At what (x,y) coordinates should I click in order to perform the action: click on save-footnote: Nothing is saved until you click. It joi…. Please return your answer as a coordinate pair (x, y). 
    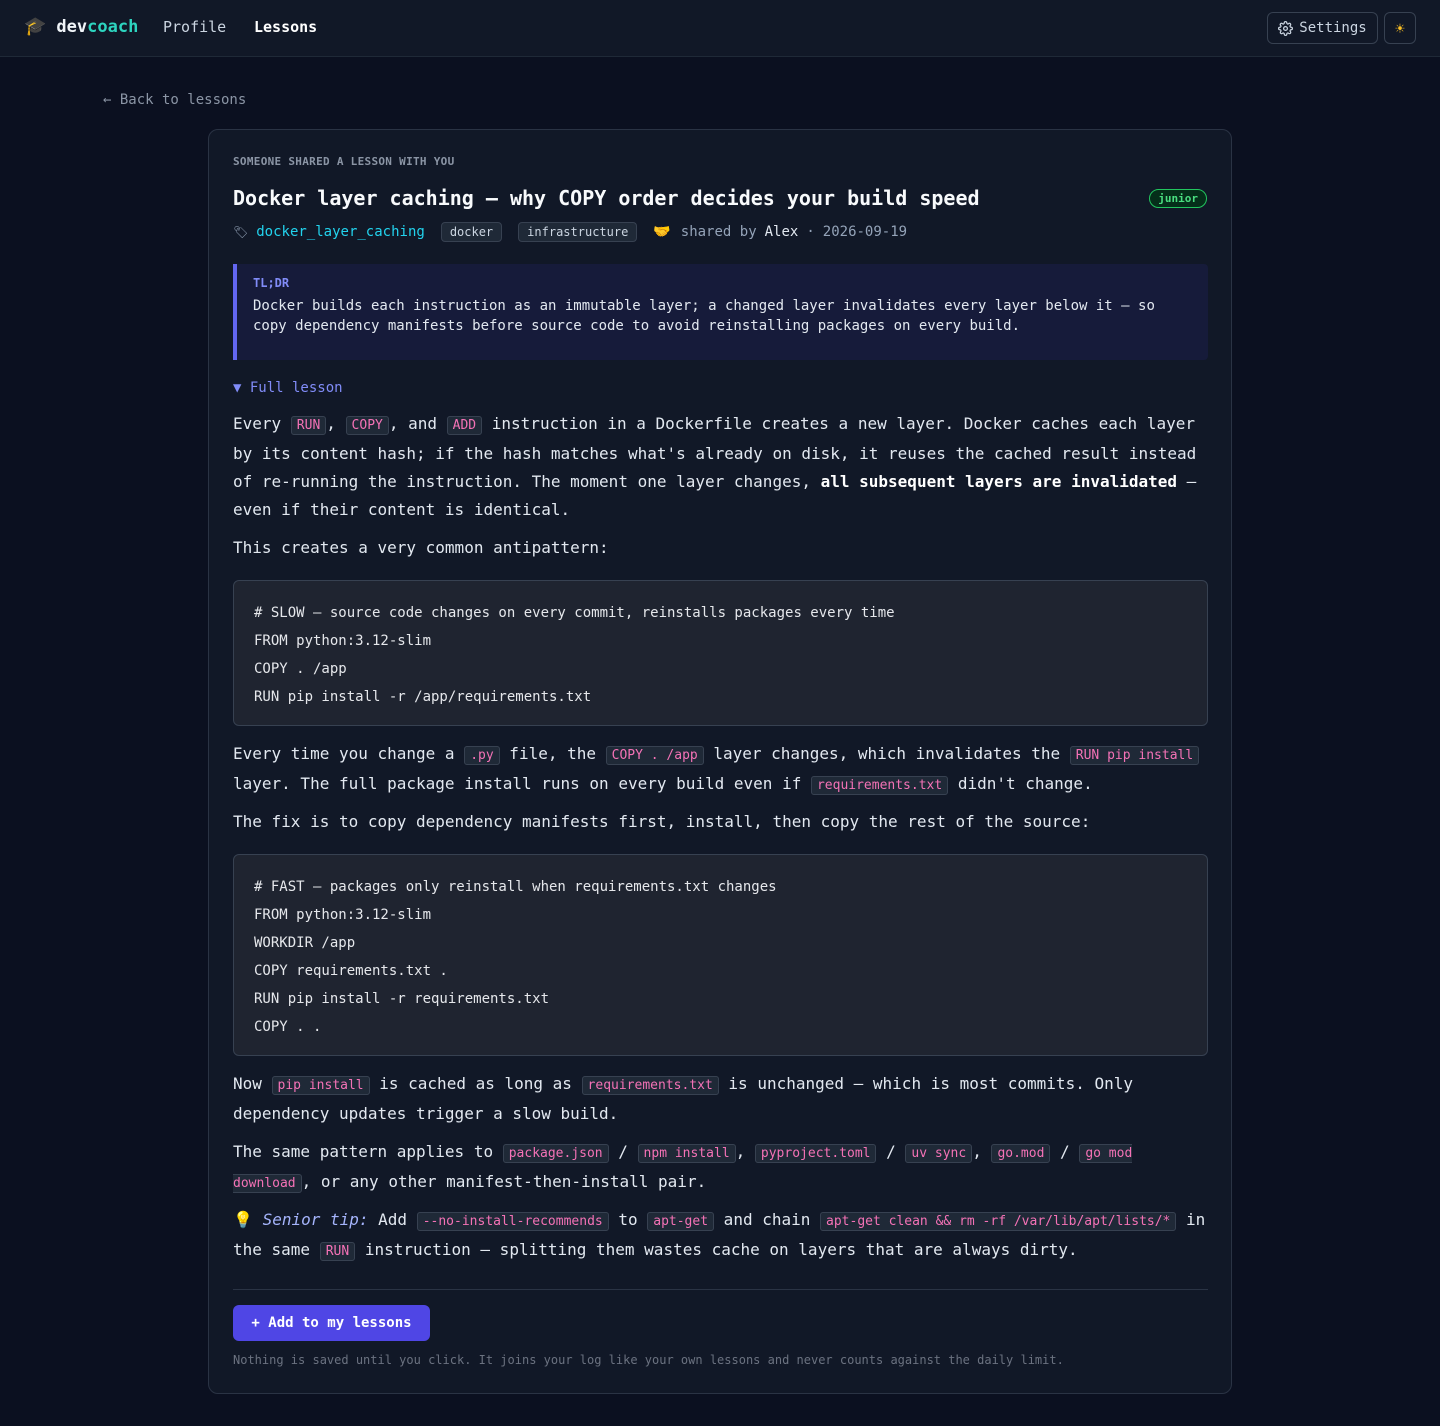
    Looking at the image, I should click on (648, 1360).